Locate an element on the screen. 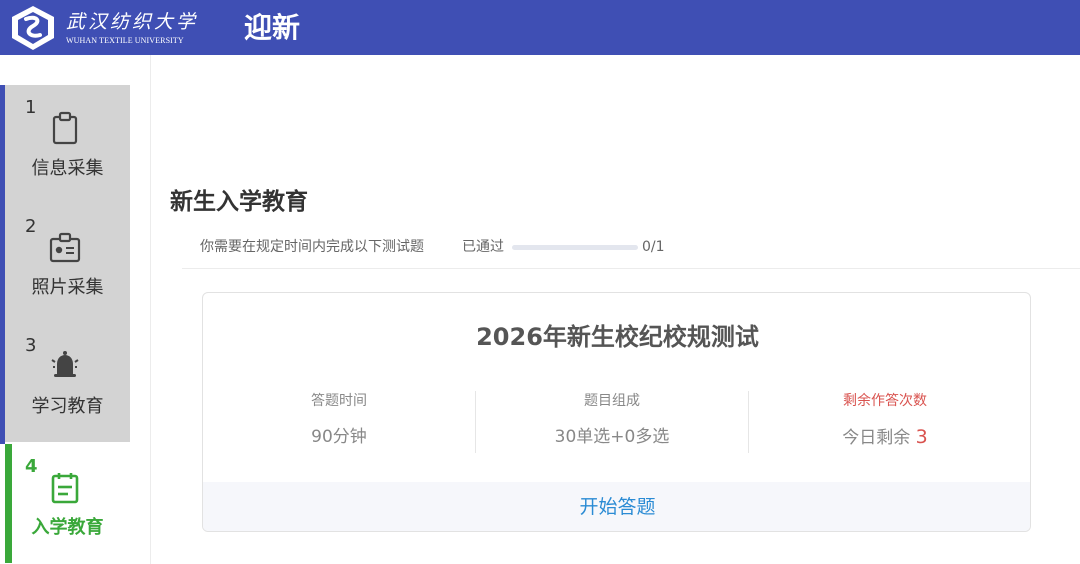  progress-count: 0/1 is located at coordinates (653, 247).